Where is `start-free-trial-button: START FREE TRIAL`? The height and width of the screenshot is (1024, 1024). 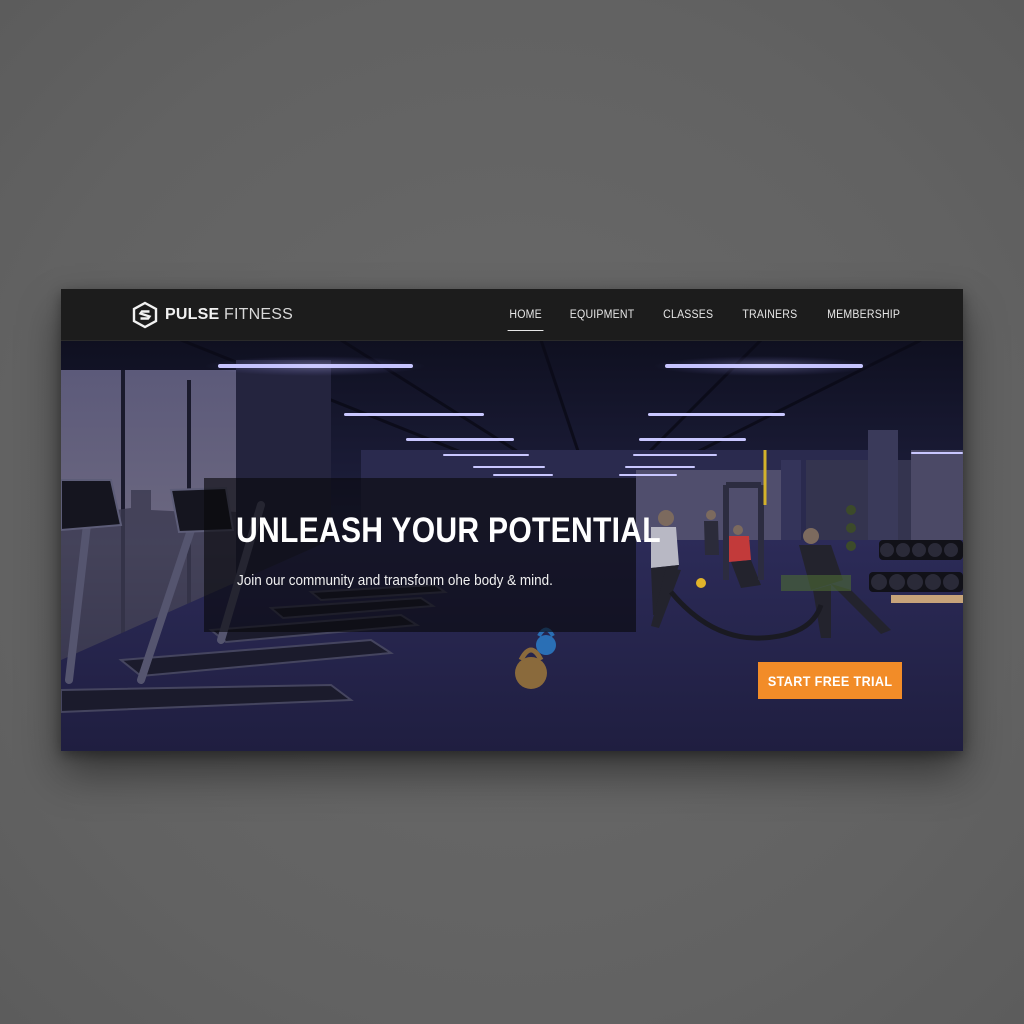
start-free-trial-button: START FREE TRIAL is located at coordinates (830, 680).